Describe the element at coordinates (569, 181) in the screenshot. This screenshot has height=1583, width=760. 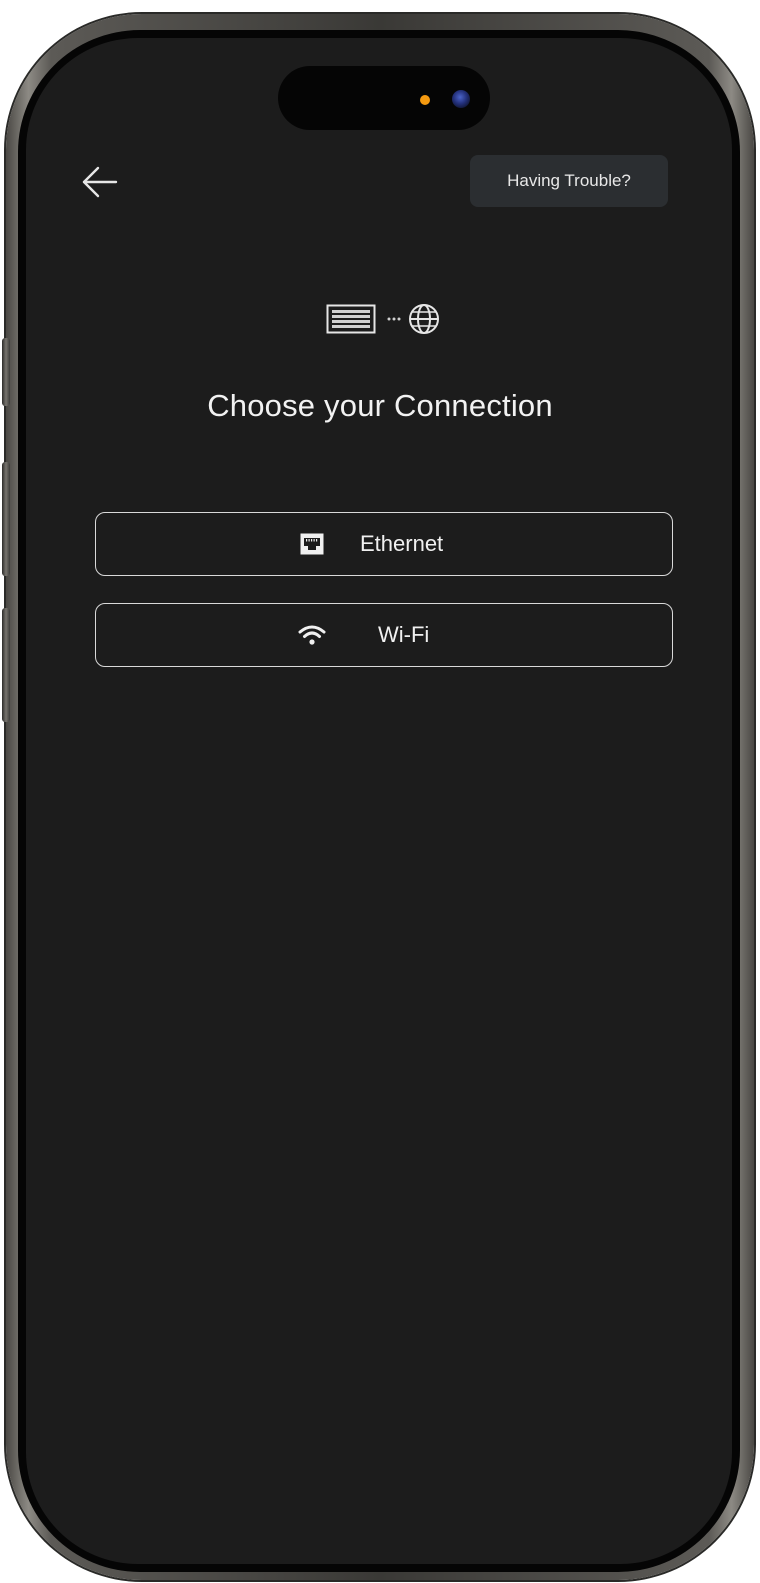
I see `having-trouble-button: Having Trouble?` at that location.